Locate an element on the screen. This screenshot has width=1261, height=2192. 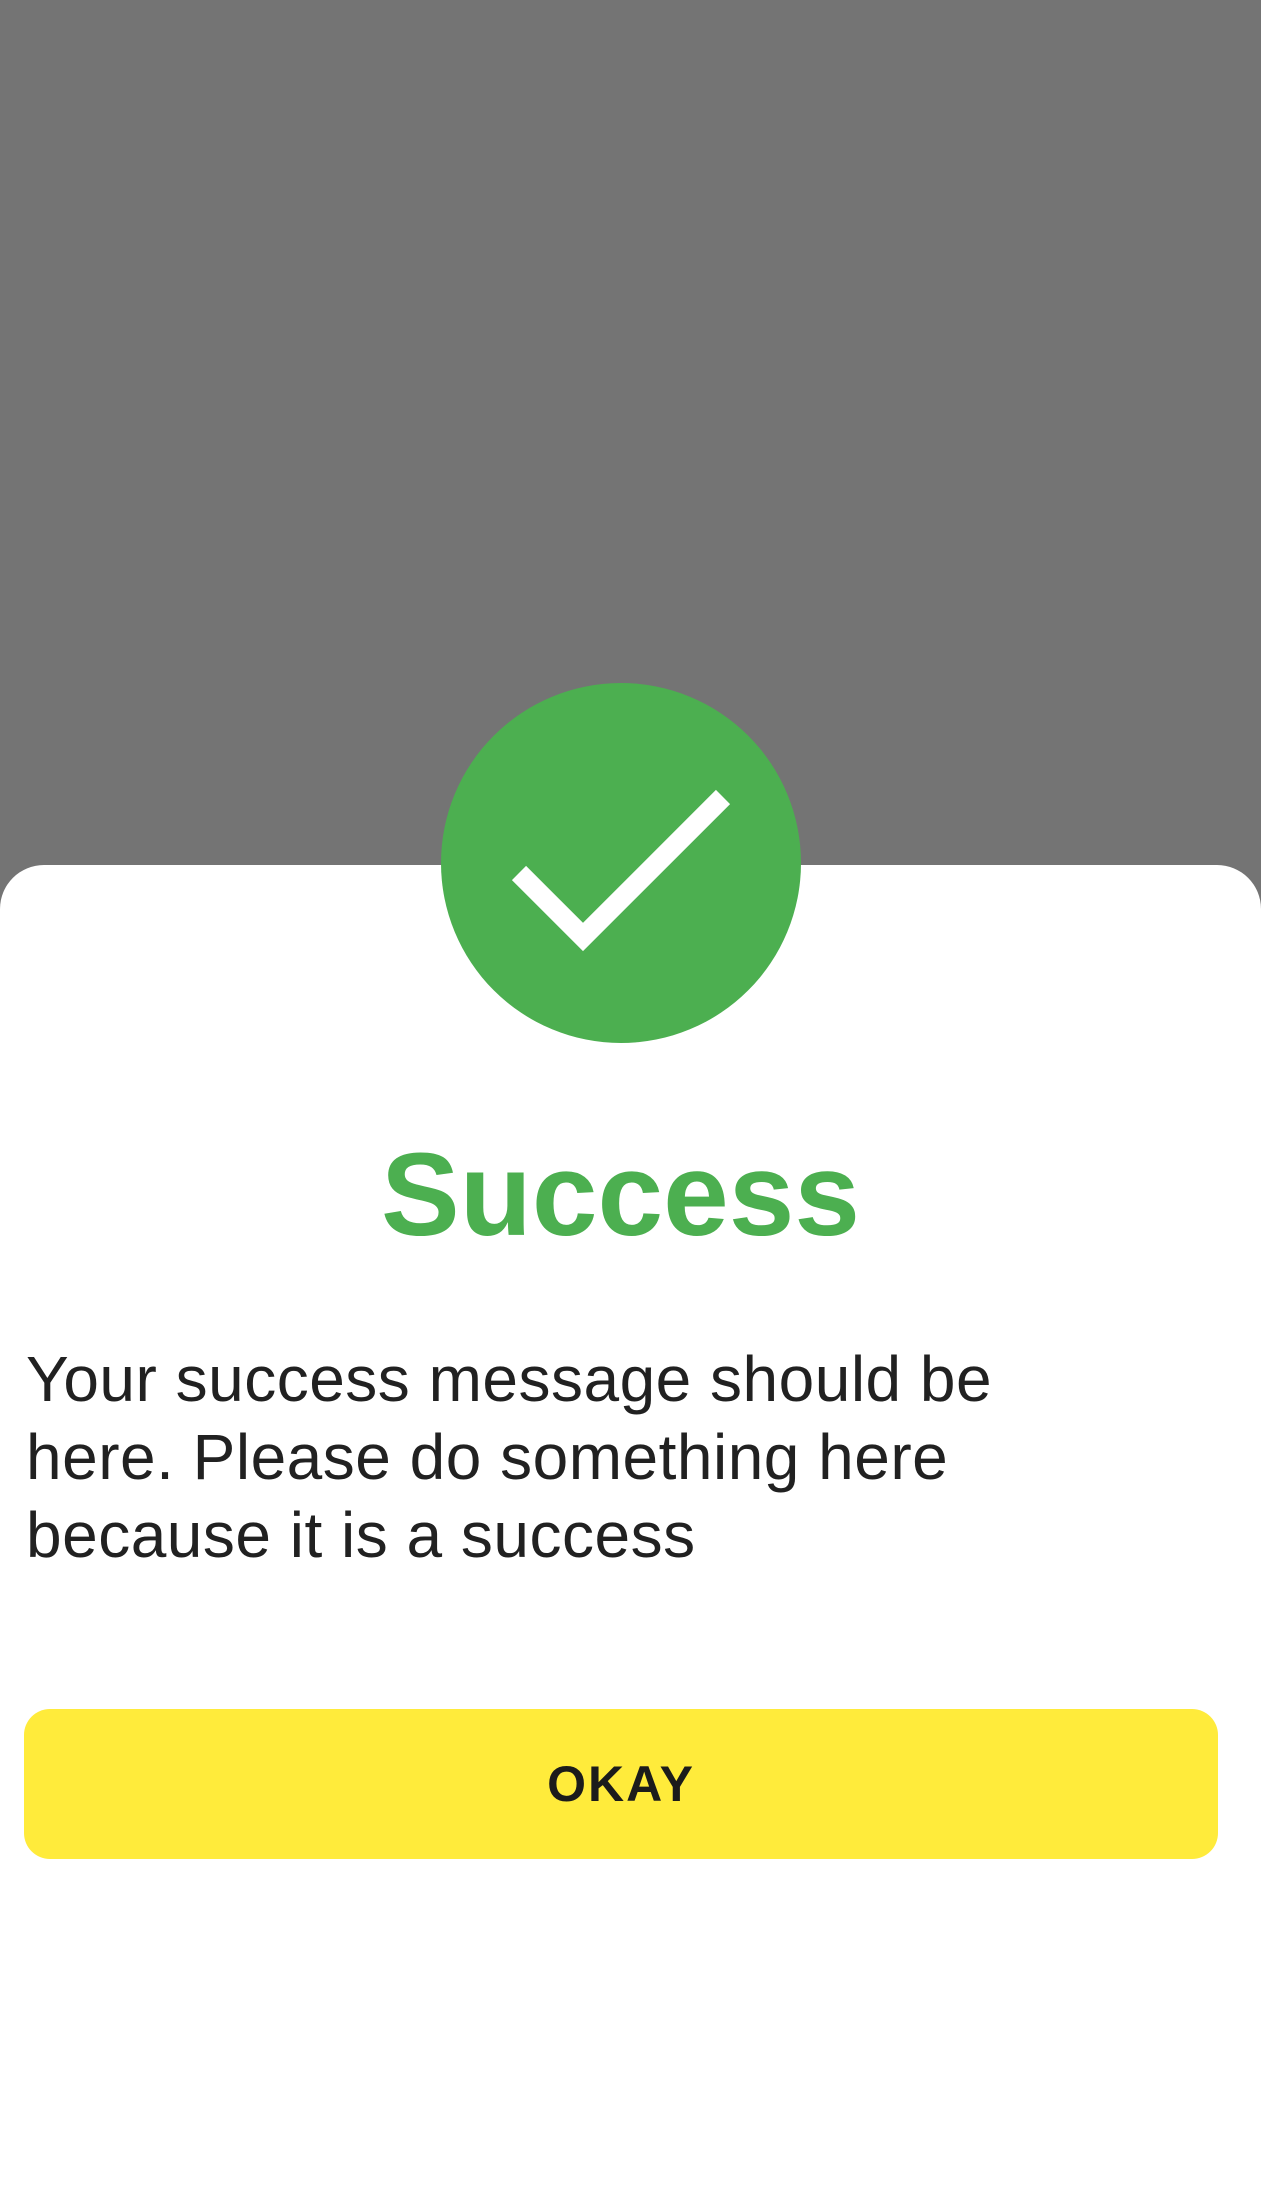
okay-button: OKAY is located at coordinates (621, 1784).